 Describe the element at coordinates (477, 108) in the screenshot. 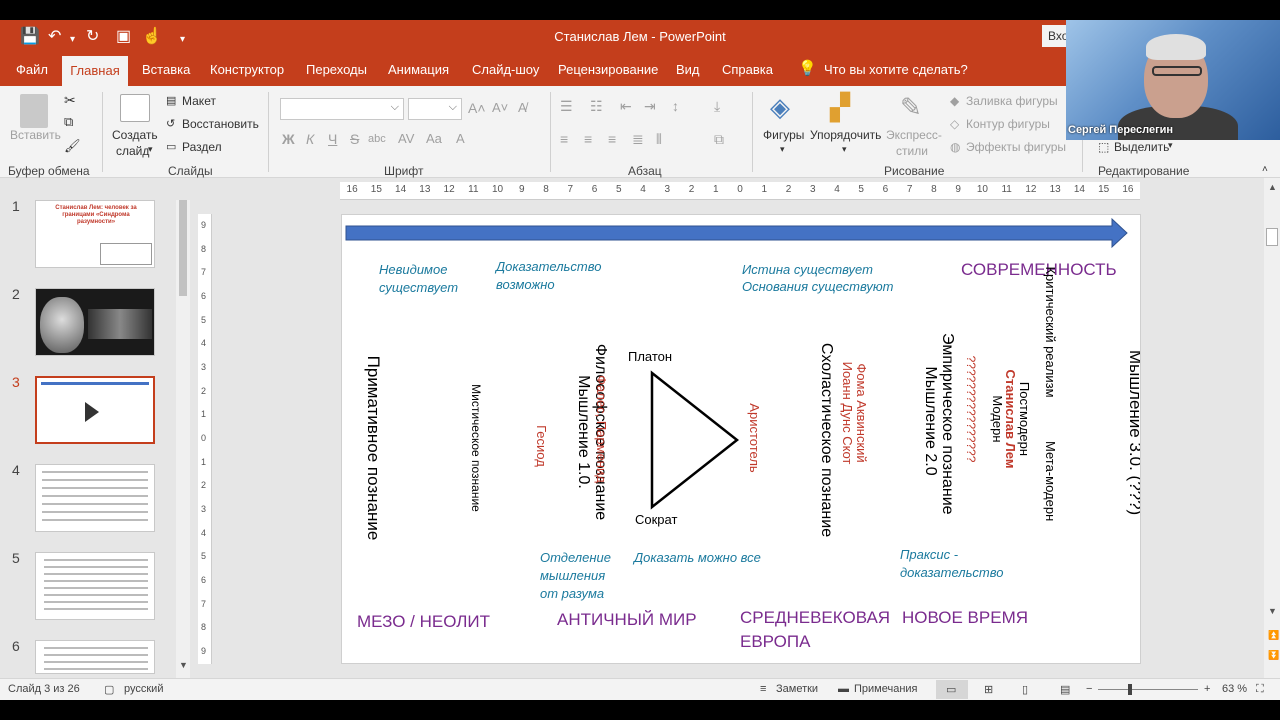

I see `grow-font-icon: A˄` at that location.